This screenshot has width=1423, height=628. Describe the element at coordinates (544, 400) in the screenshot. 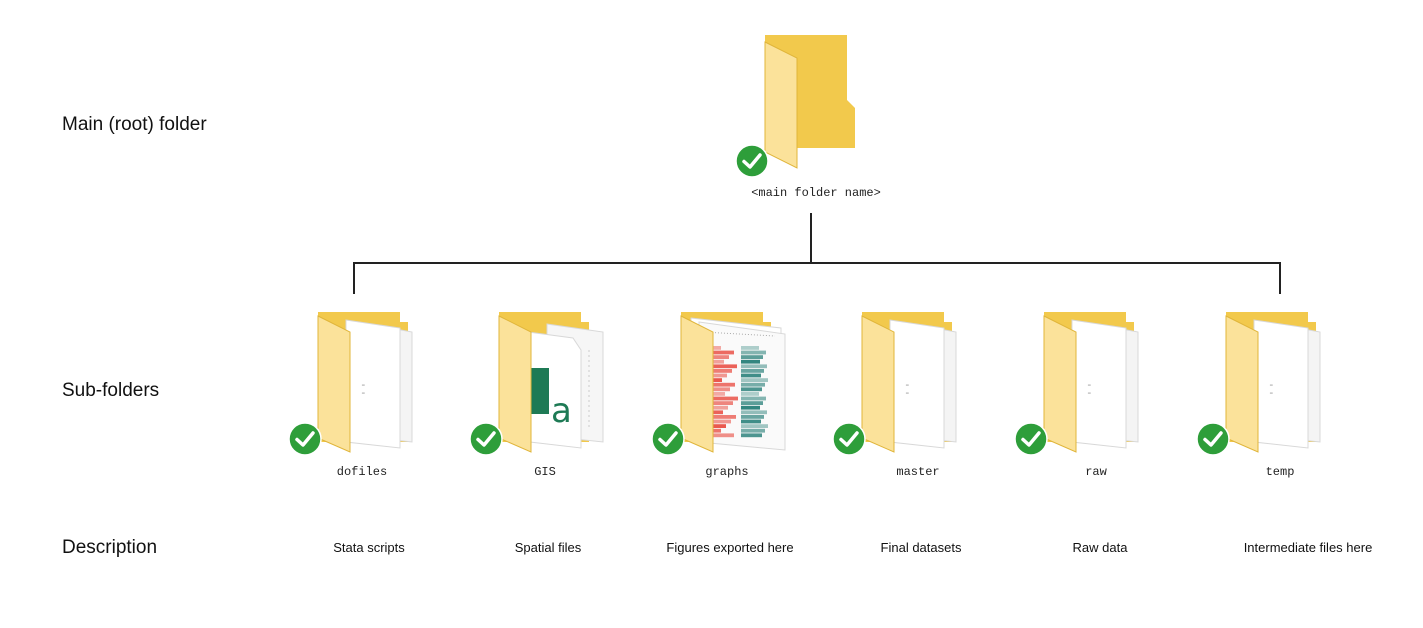

I see `subfolder-gis: a` at that location.